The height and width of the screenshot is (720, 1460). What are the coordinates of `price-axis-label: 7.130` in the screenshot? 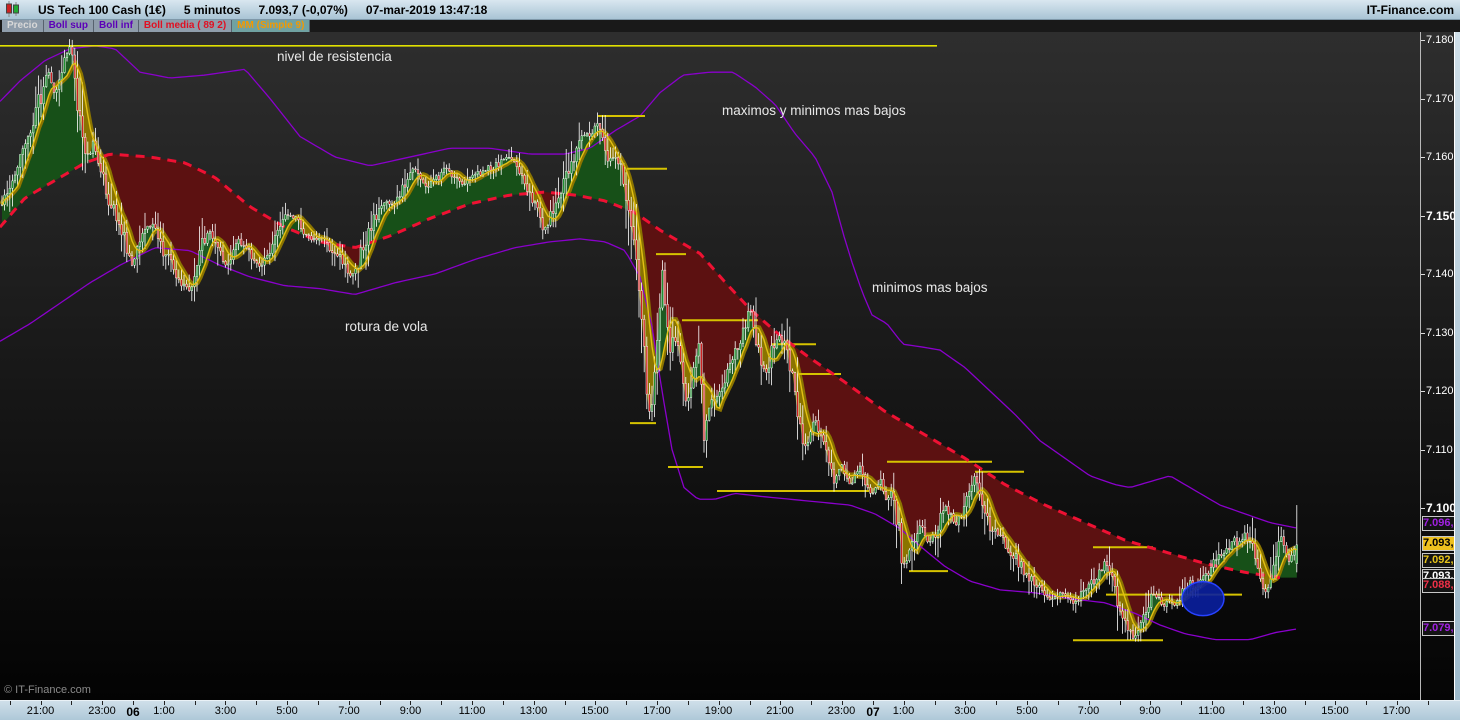 It's located at (1440, 332).